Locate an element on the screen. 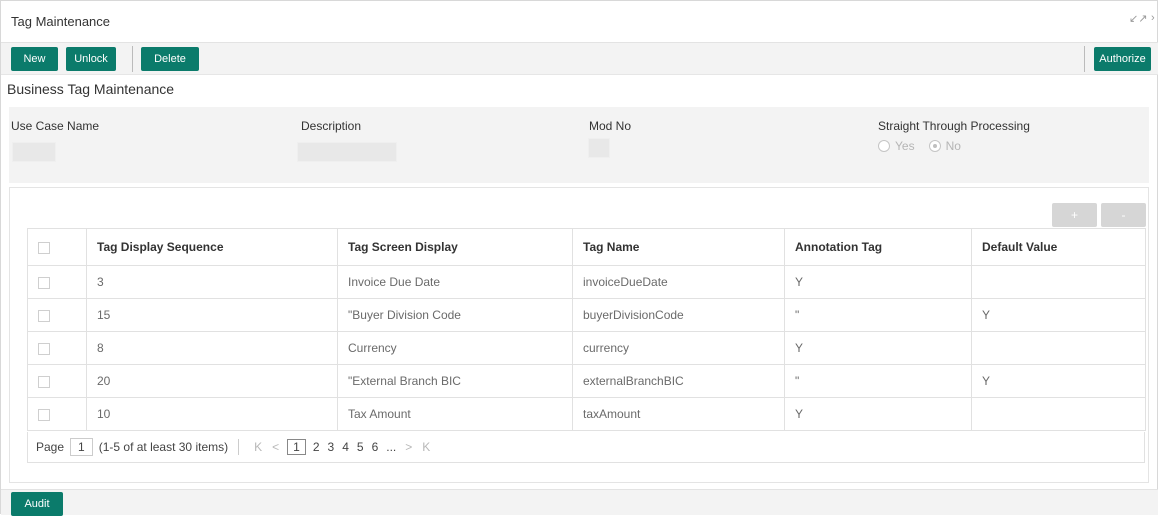  next-page-icon: > is located at coordinates (408, 447).